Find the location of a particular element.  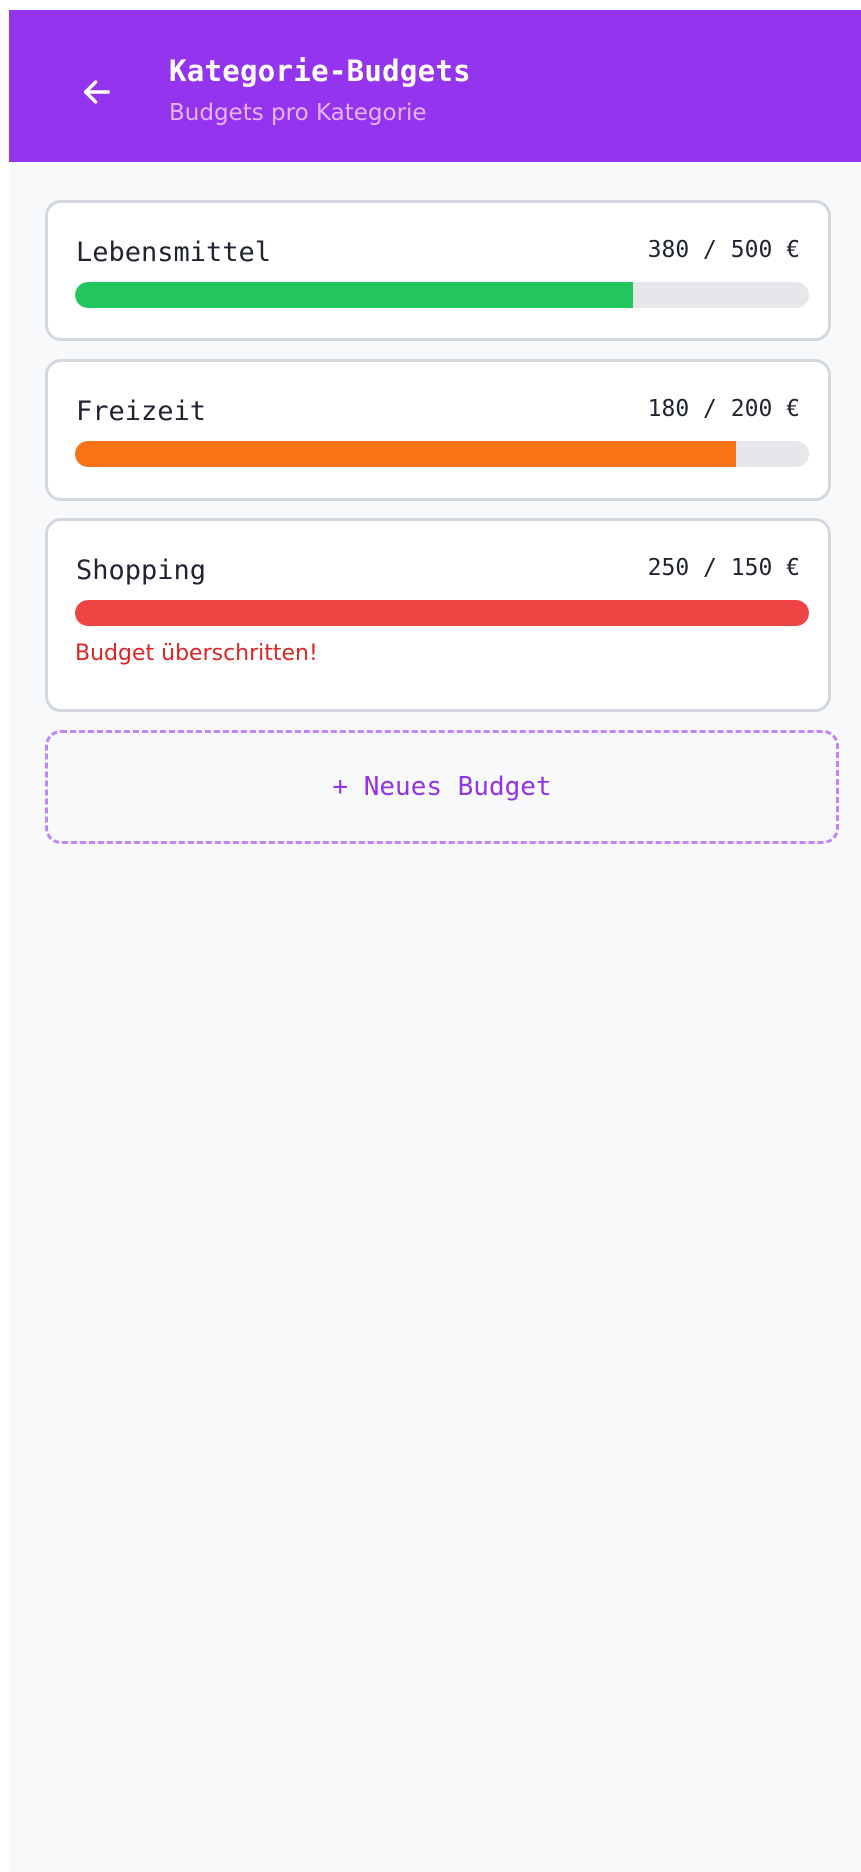

budget-amount: 180 / 200 € is located at coordinates (723, 409).